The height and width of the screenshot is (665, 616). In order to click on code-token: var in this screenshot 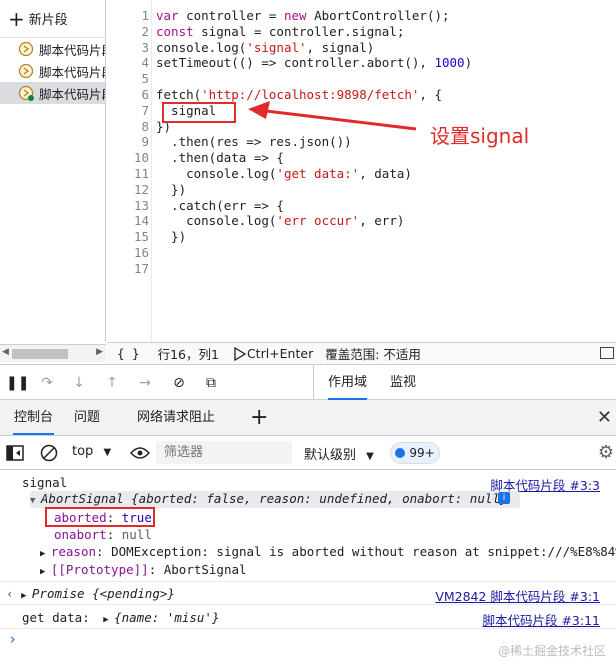, I will do `click(171, 15)`.